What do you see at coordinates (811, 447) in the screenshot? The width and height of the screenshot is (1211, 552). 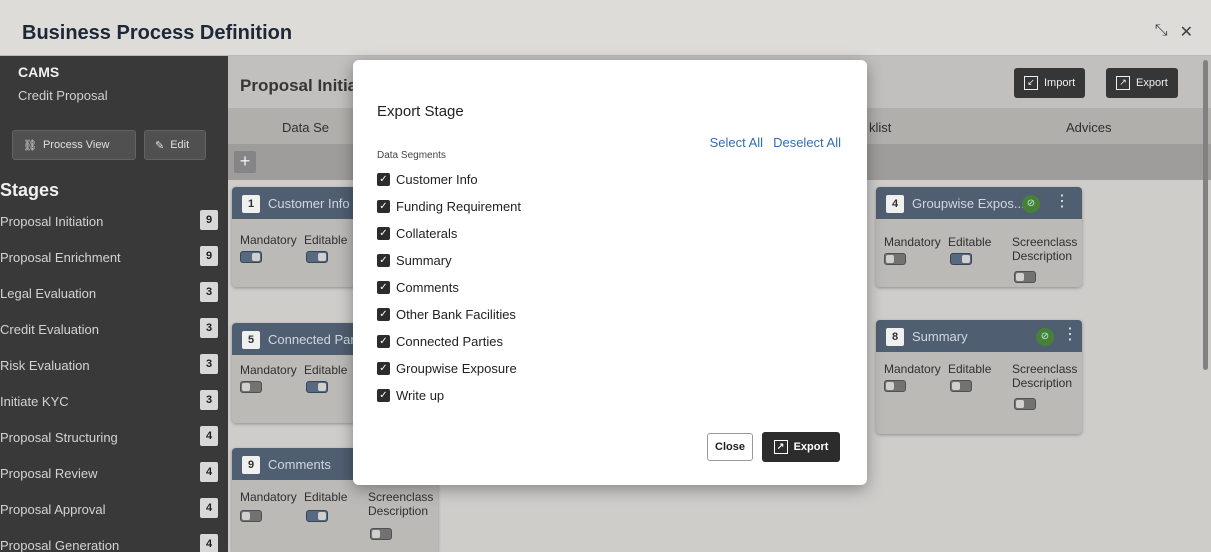 I see `dialog-export-label: Export` at bounding box center [811, 447].